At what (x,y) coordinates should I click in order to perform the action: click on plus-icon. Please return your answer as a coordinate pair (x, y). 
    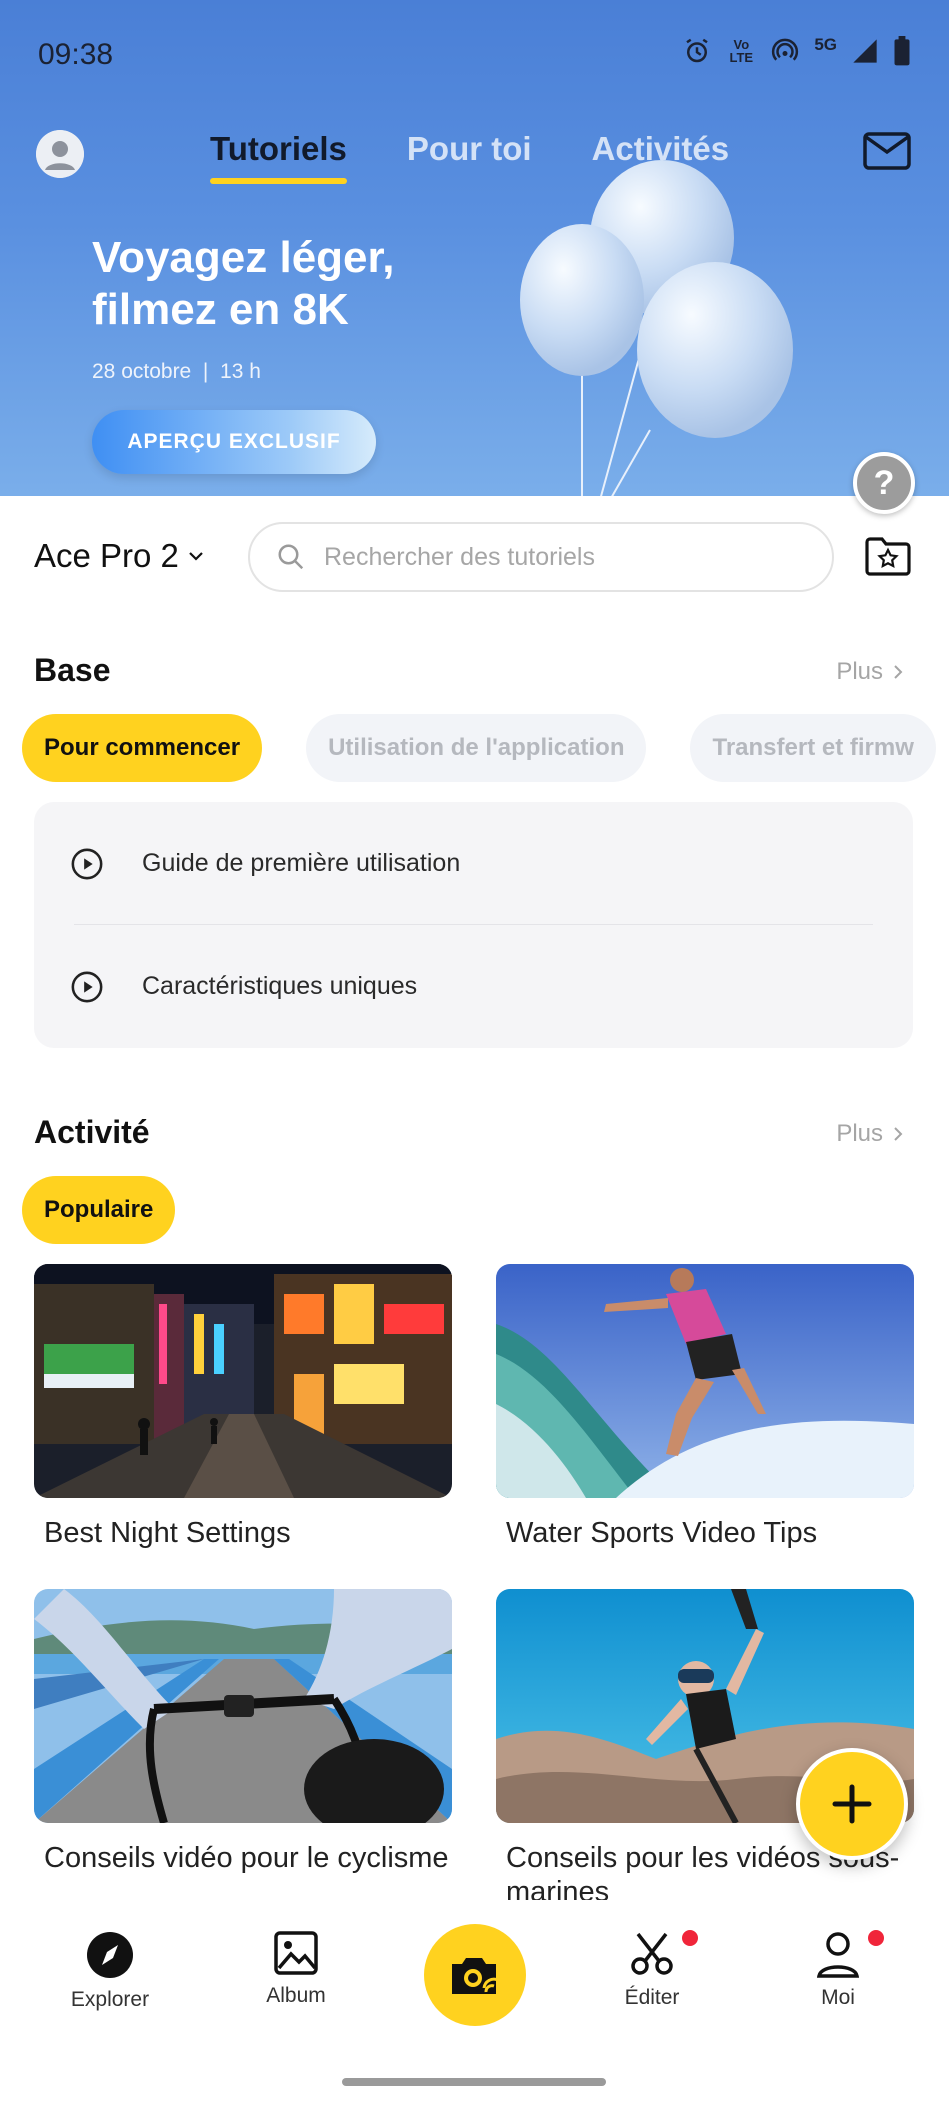
    Looking at the image, I should click on (852, 1804).